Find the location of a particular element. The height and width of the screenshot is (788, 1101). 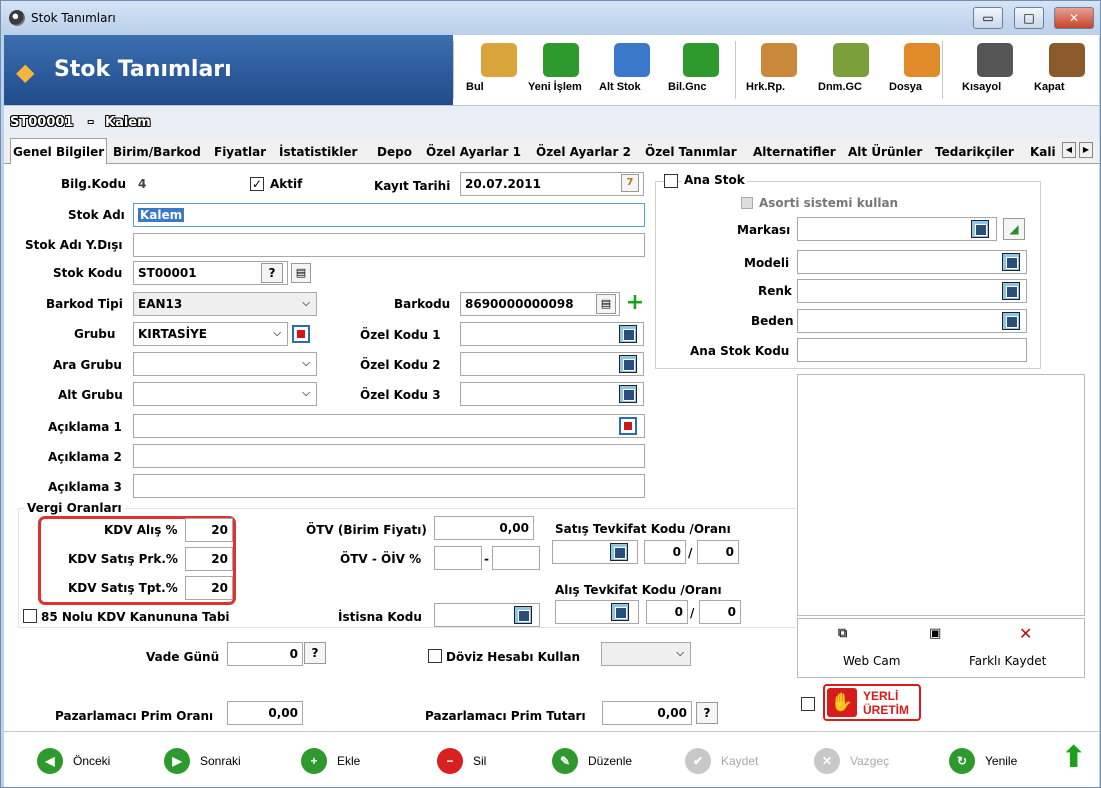

toolbar-button-2: Alt Stok is located at coordinates (632, 70).